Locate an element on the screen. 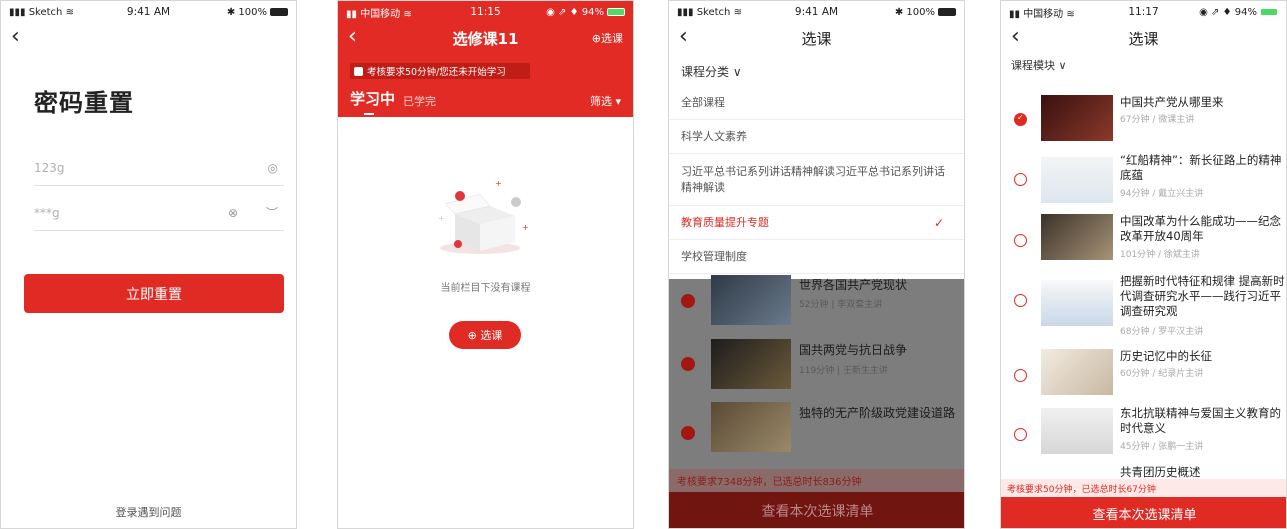 Image resolution: width=1287 pixels, height=529 pixels. category-item: 科学人文素养 is located at coordinates (816, 137).